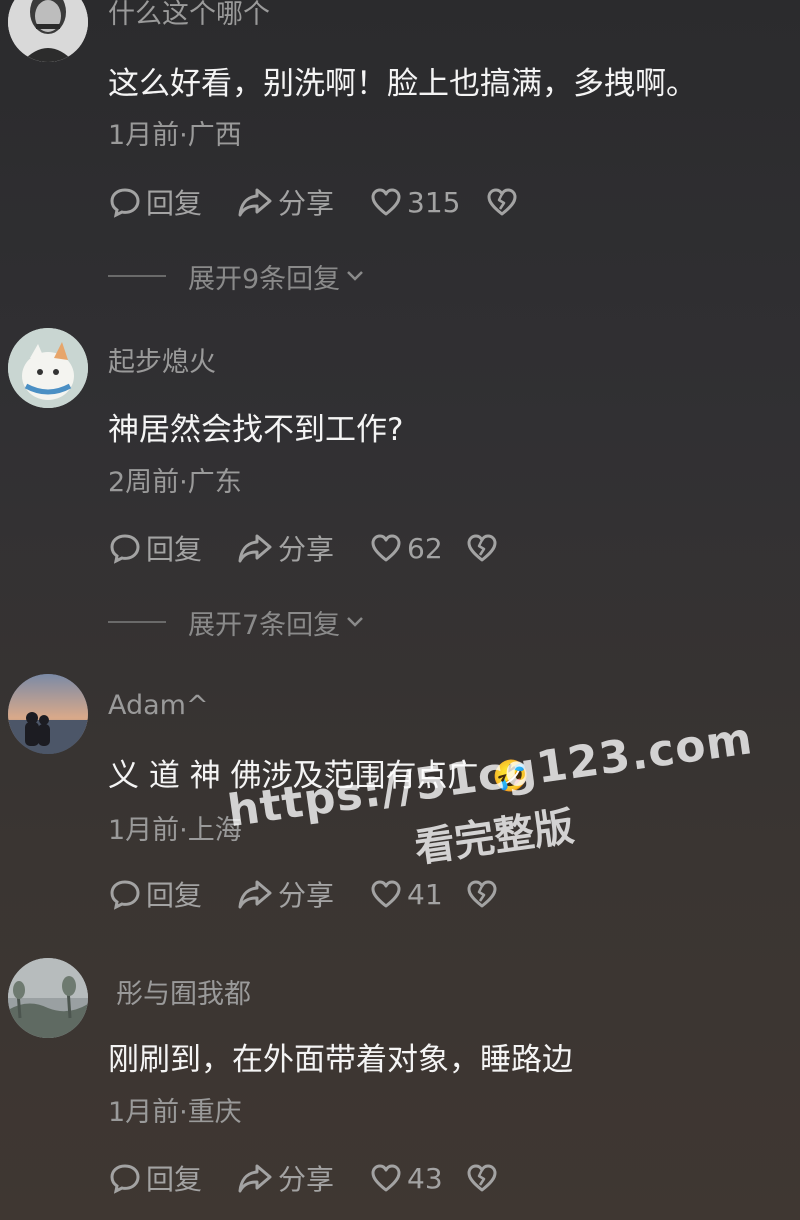  I want to click on like-button: 41, so click(411, 894).